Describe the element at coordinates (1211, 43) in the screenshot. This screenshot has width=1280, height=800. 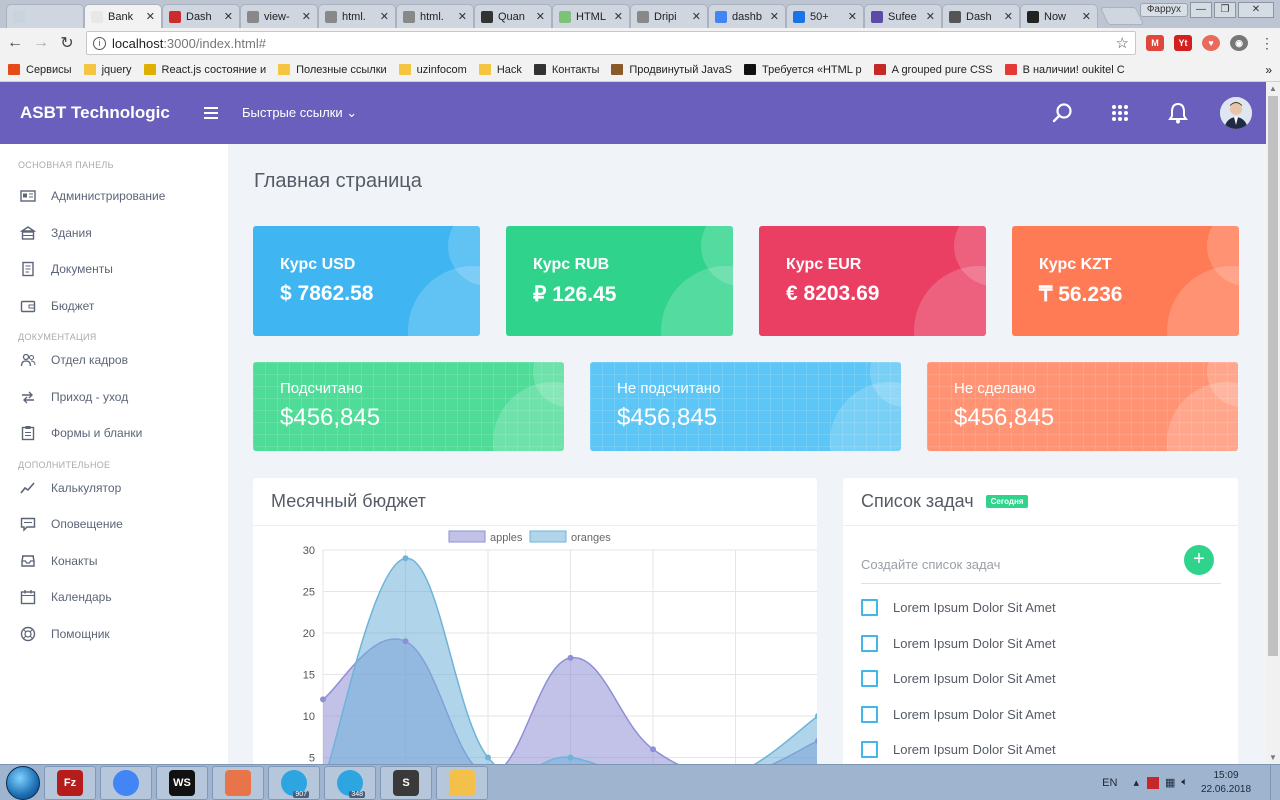
I see `pocket-extension-icon: ♥` at that location.